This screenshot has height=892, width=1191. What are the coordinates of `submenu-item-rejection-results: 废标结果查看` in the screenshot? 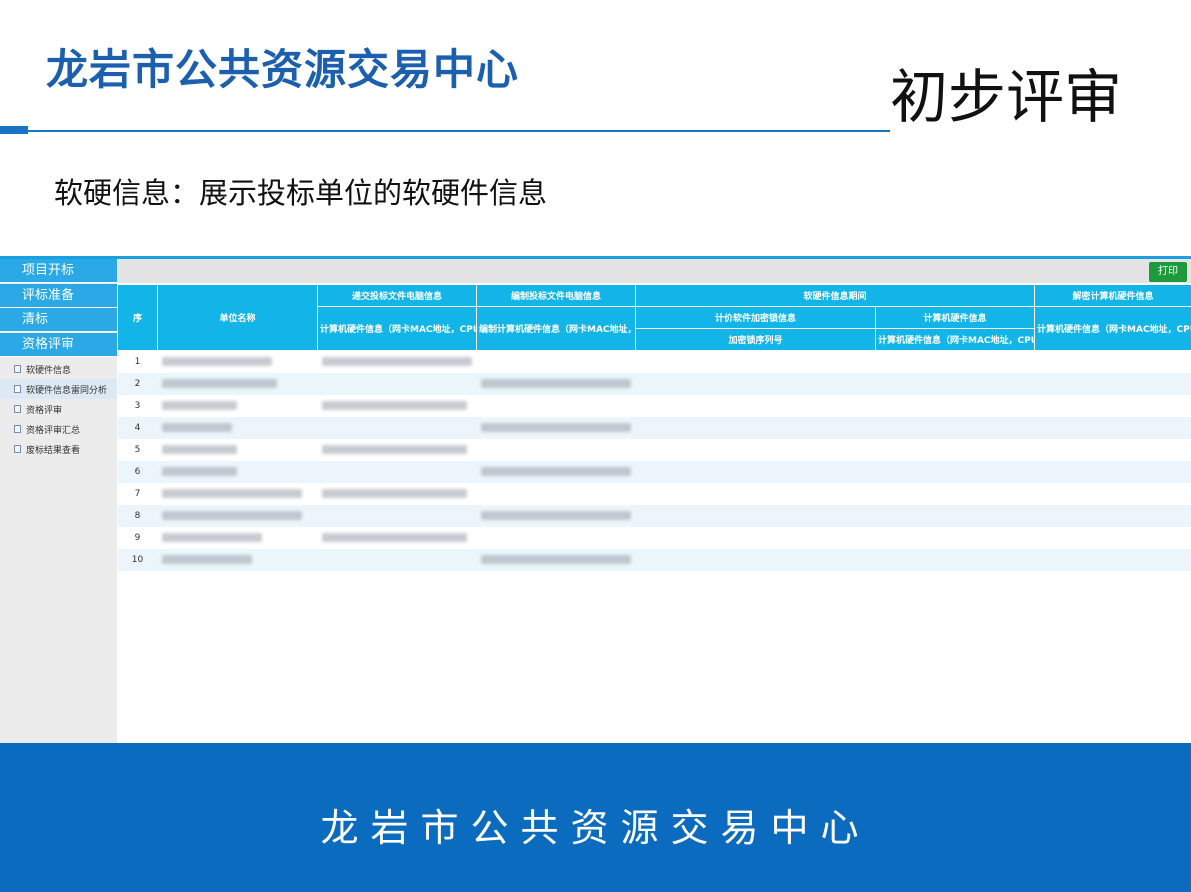 It's located at (58, 449).